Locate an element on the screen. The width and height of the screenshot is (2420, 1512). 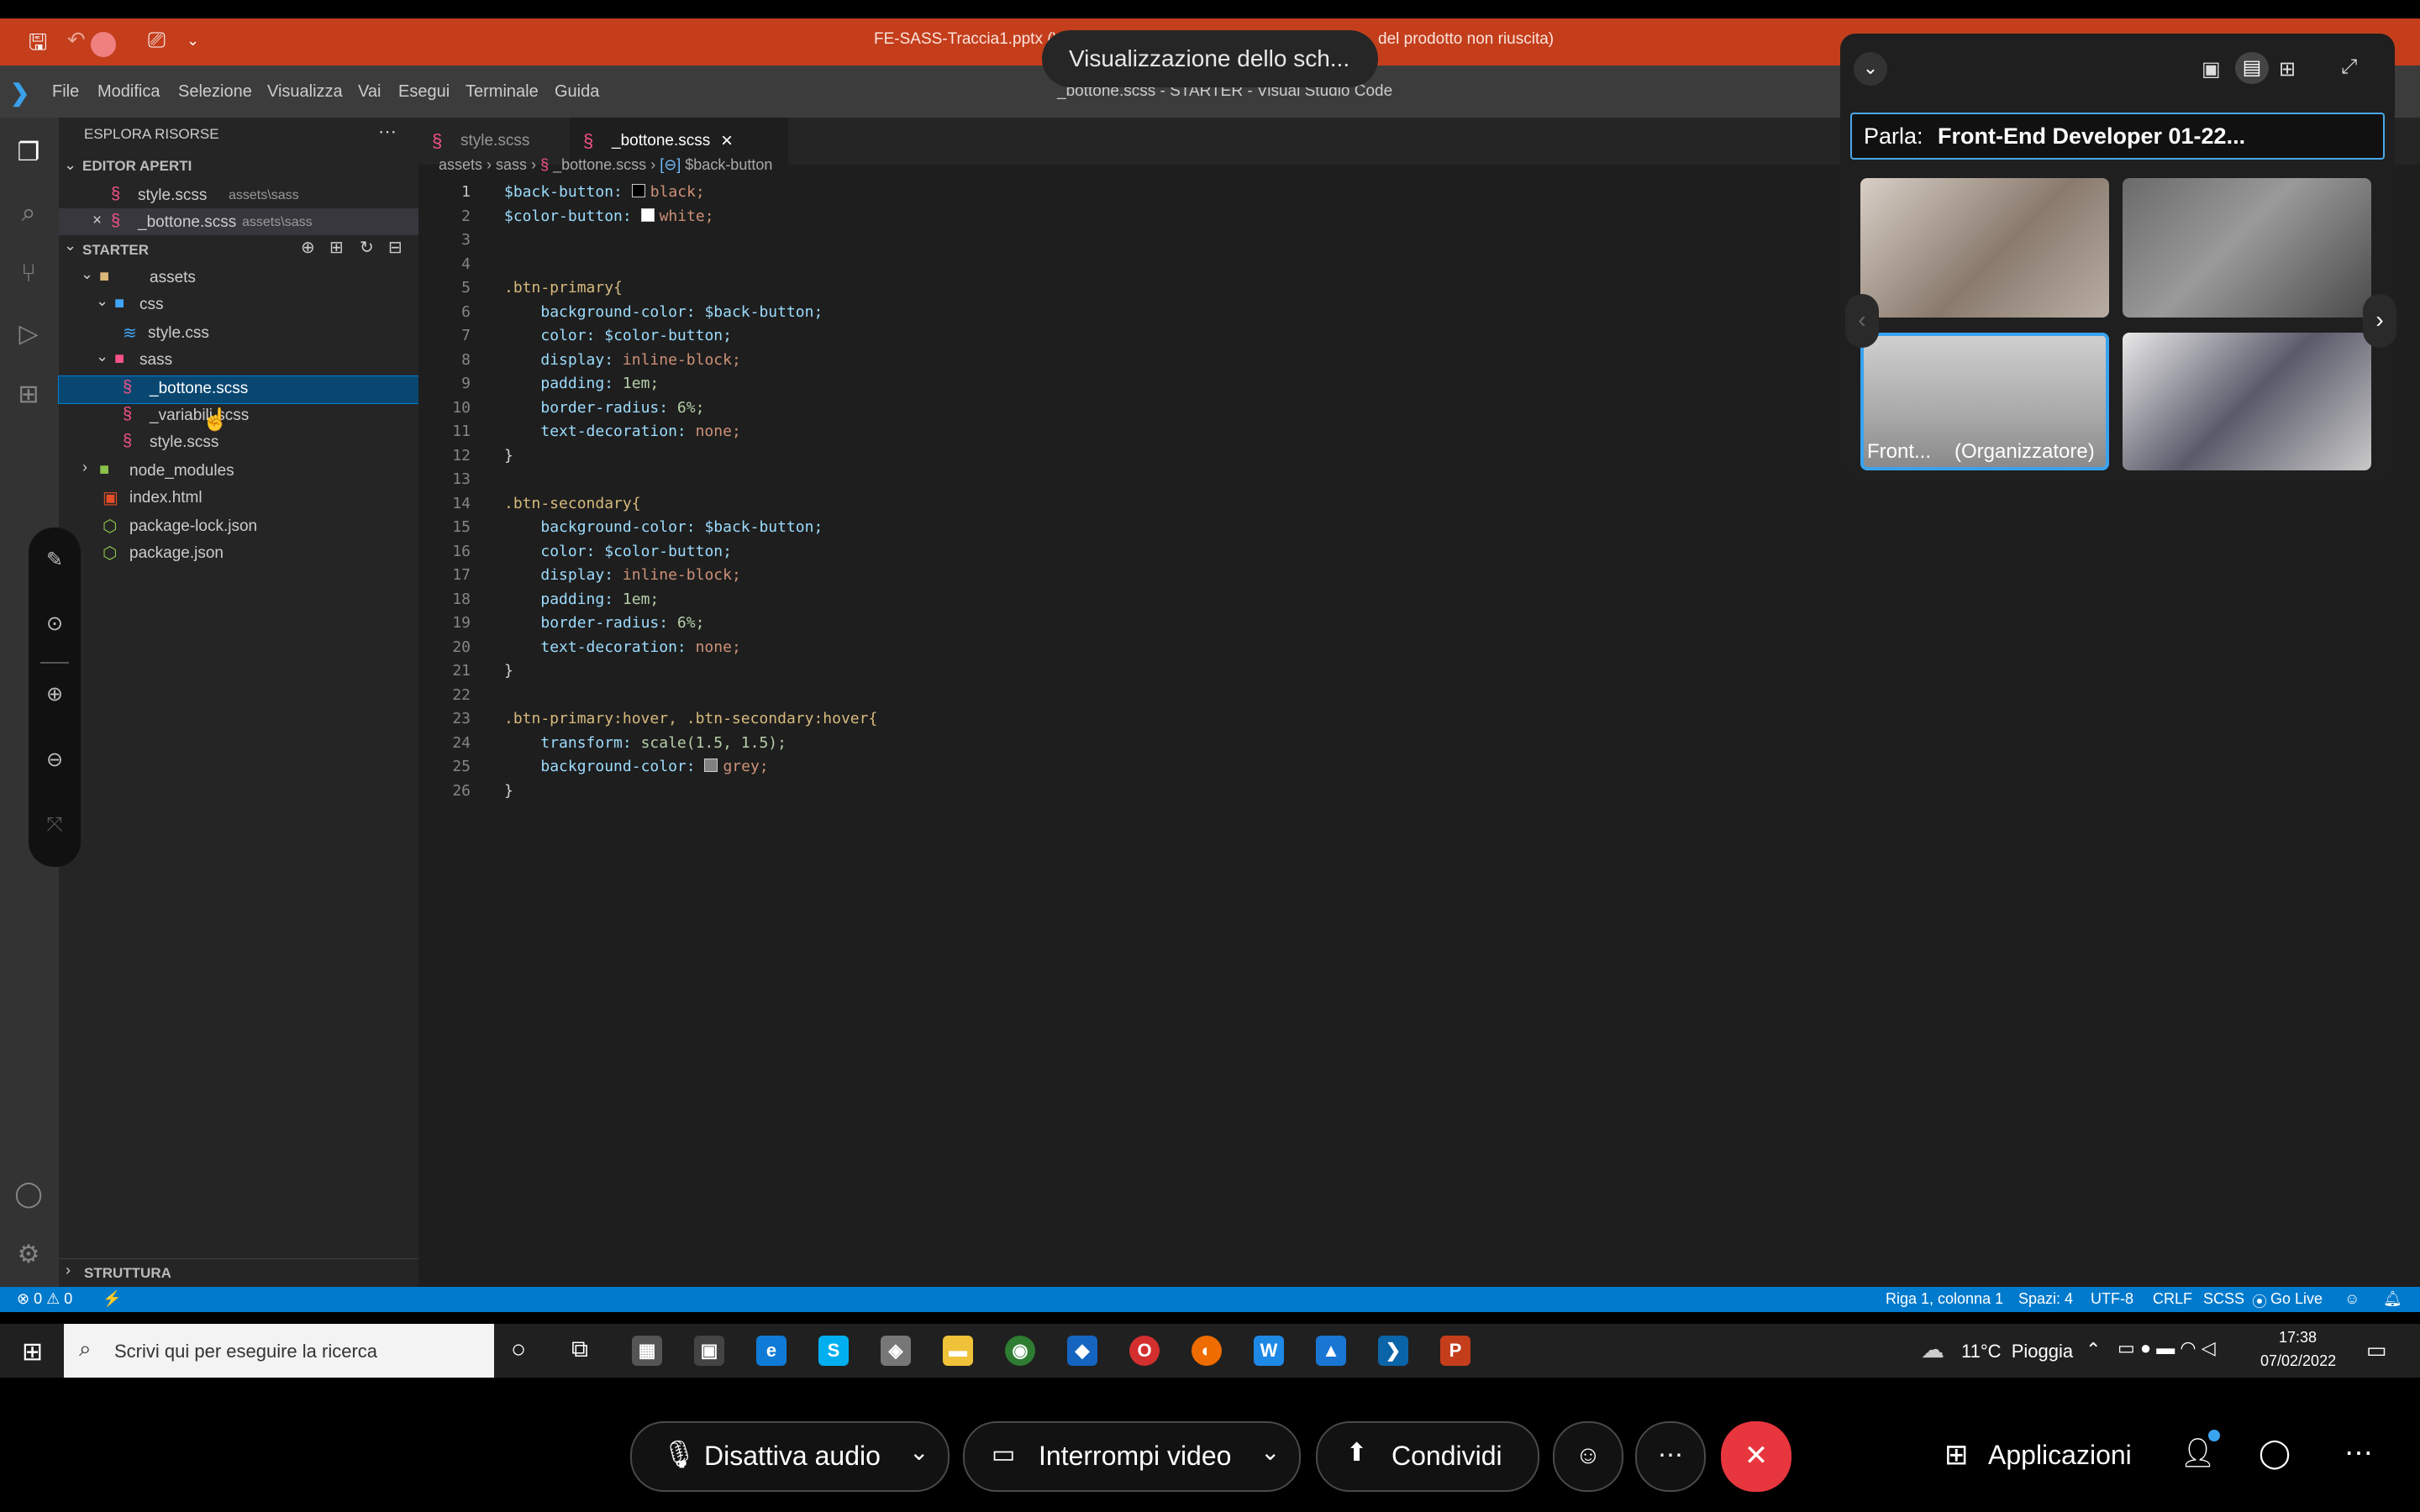
chevron-right-icon: › is located at coordinates (84, 467).